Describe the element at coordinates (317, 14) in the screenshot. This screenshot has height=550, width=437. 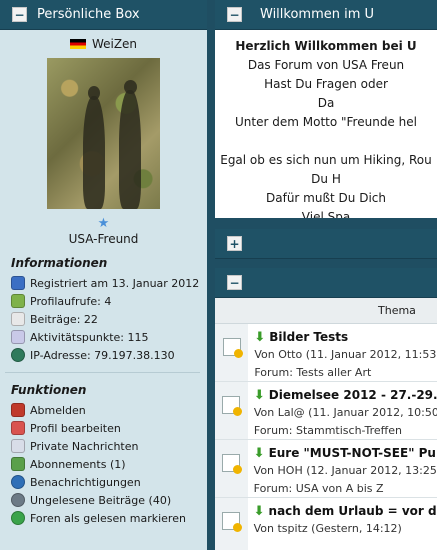
I see `welcome-box-title: Willkommen im U` at that location.